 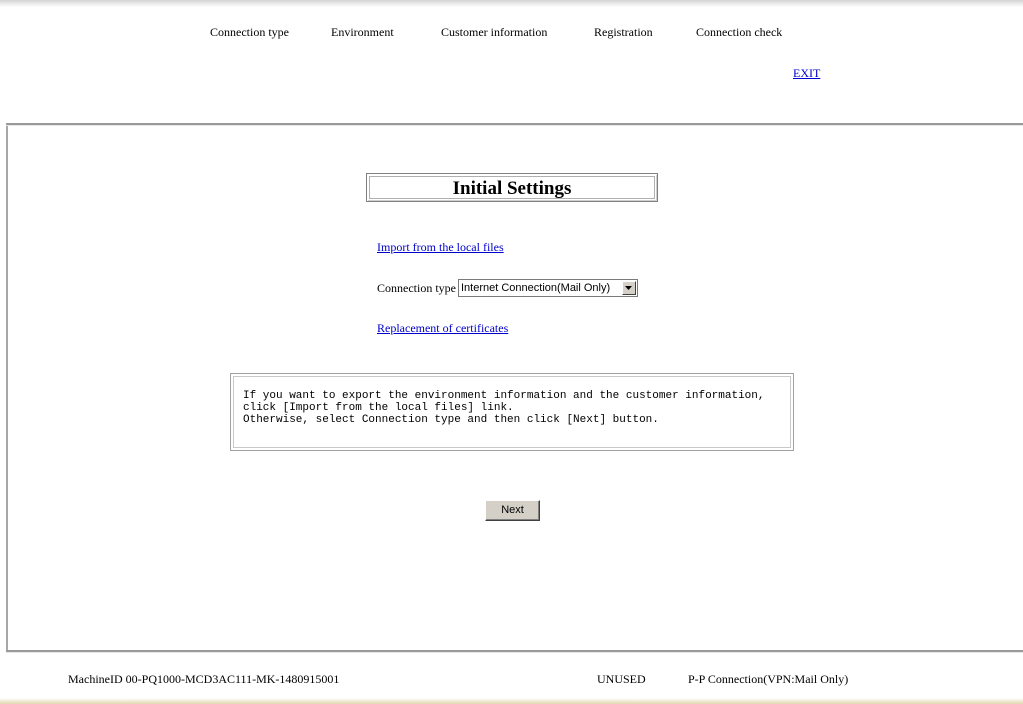 What do you see at coordinates (806, 73) in the screenshot?
I see `exit-link: EXIT` at bounding box center [806, 73].